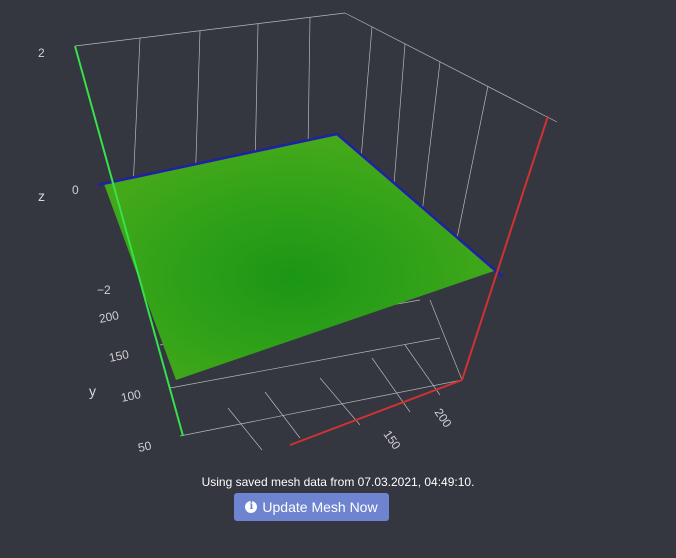 This screenshot has width=676, height=558. I want to click on y-tick-label: 100, so click(131, 396).